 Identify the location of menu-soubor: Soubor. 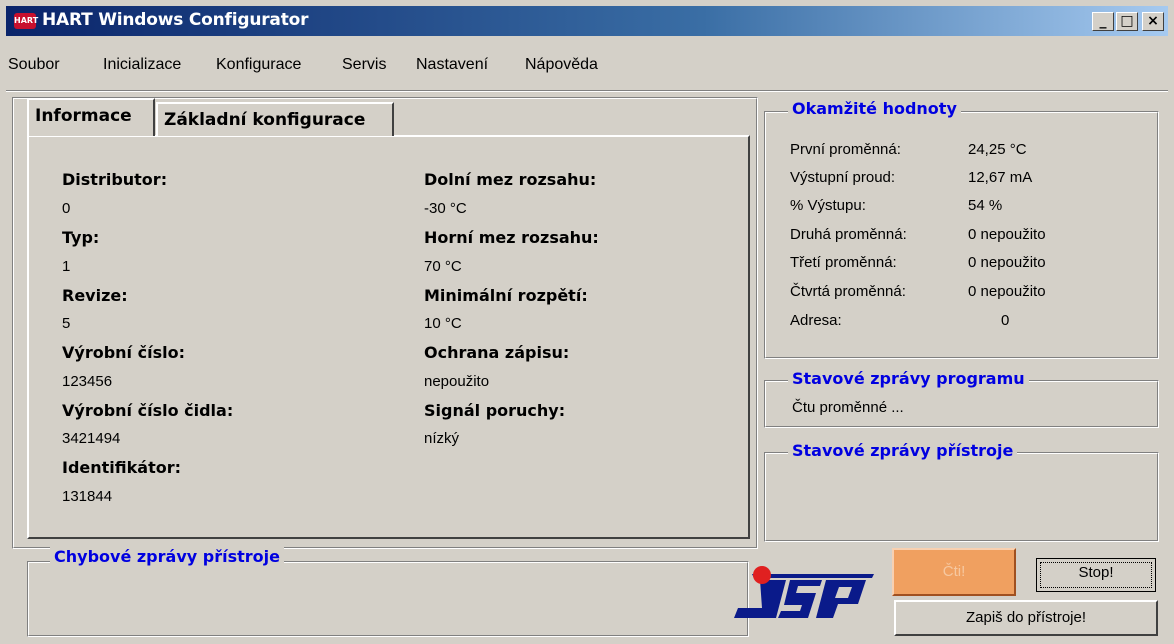
(34, 65).